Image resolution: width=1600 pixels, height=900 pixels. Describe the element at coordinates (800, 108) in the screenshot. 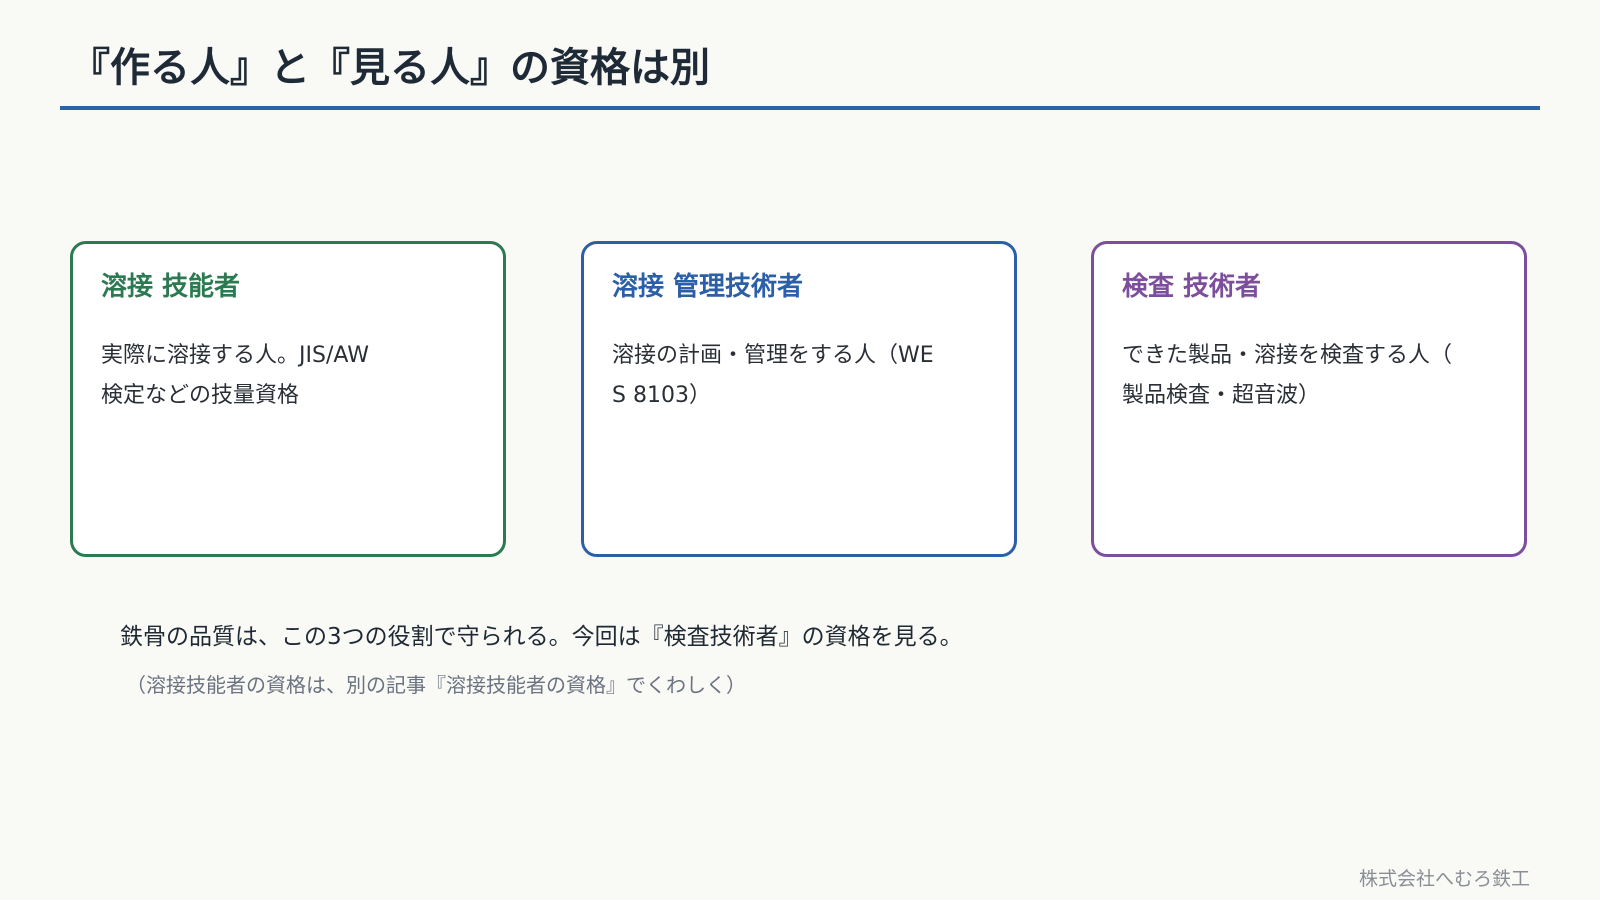

I see `title-underline` at that location.